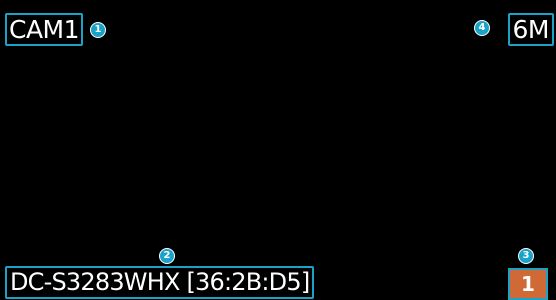  Describe the element at coordinates (528, 284) in the screenshot. I see `channel-number-box: 1` at that location.